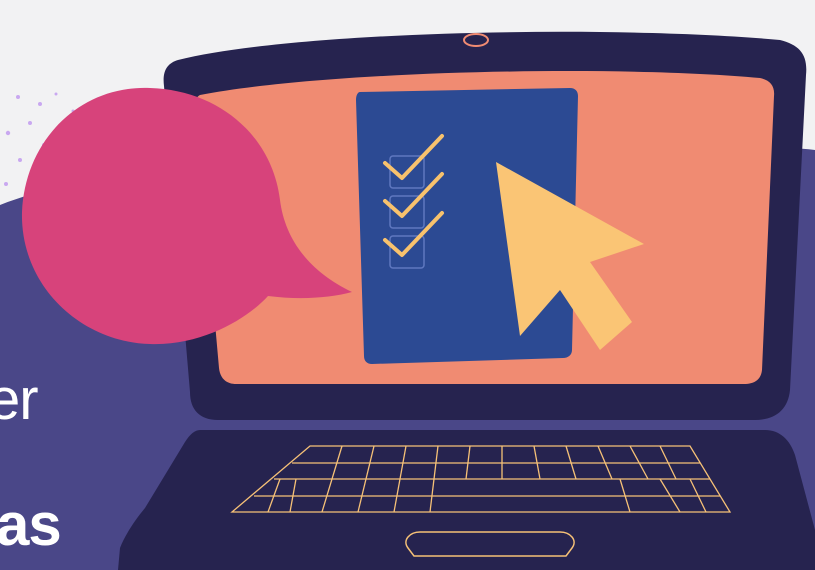 This screenshot has height=570, width=815. What do you see at coordinates (19, 399) in the screenshot?
I see `headline-line-1: er` at bounding box center [19, 399].